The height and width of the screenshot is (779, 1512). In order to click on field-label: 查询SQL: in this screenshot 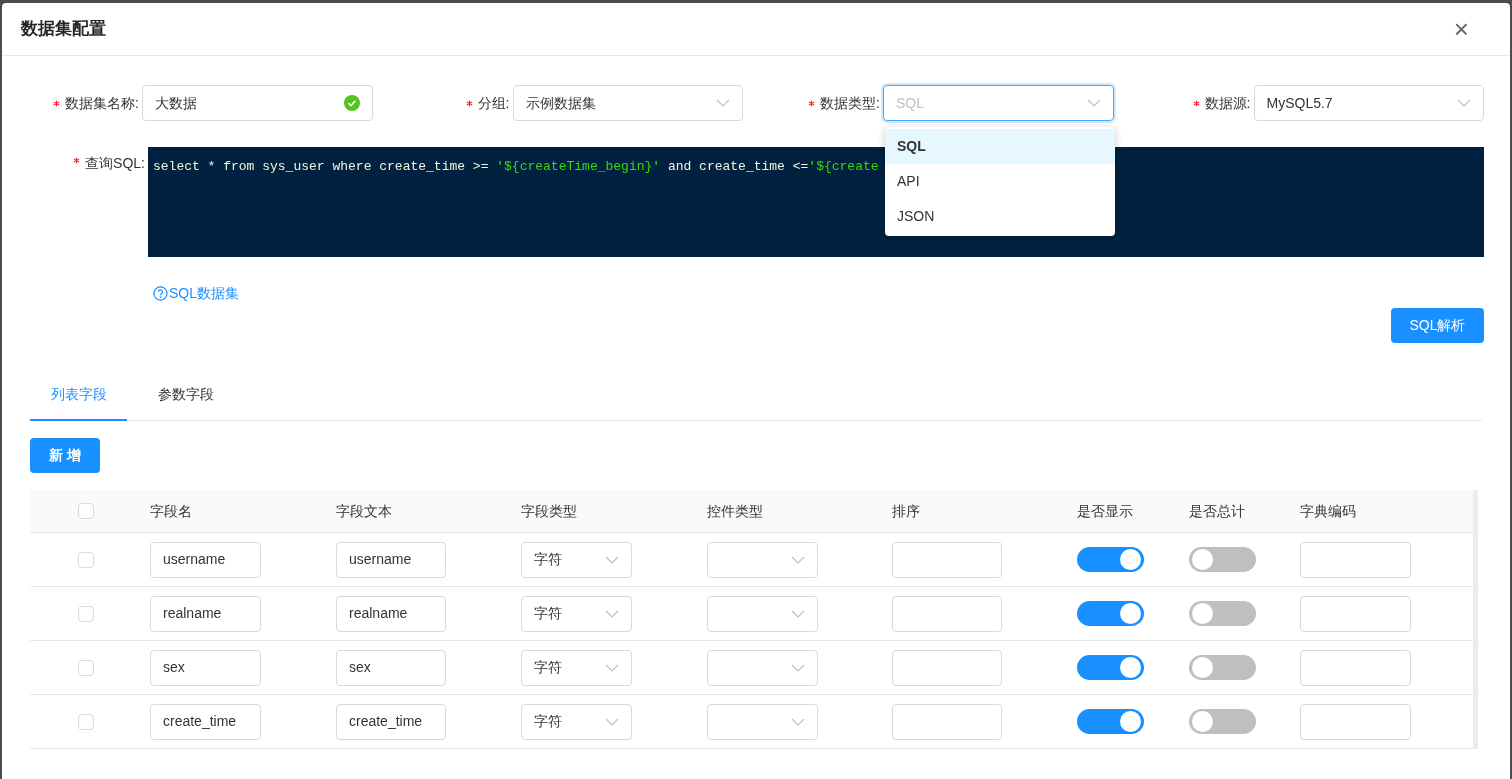, I will do `click(115, 163)`.